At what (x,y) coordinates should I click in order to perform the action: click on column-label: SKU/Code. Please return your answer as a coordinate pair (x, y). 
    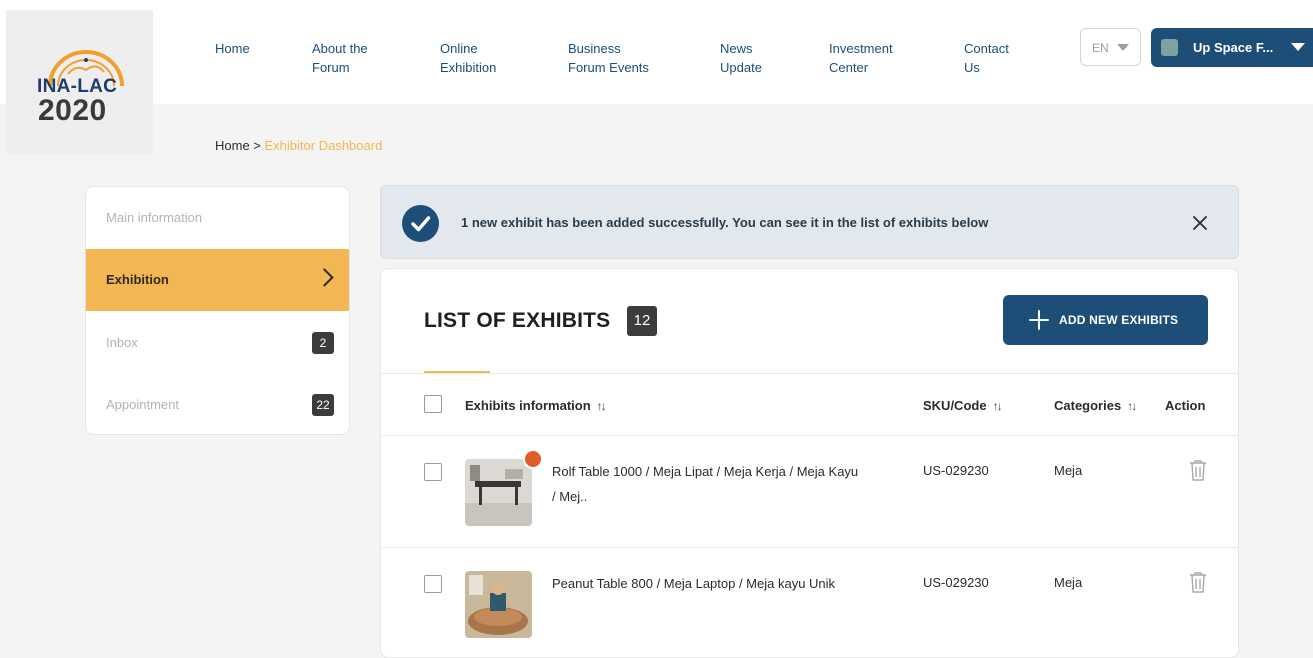
    Looking at the image, I should click on (955, 405).